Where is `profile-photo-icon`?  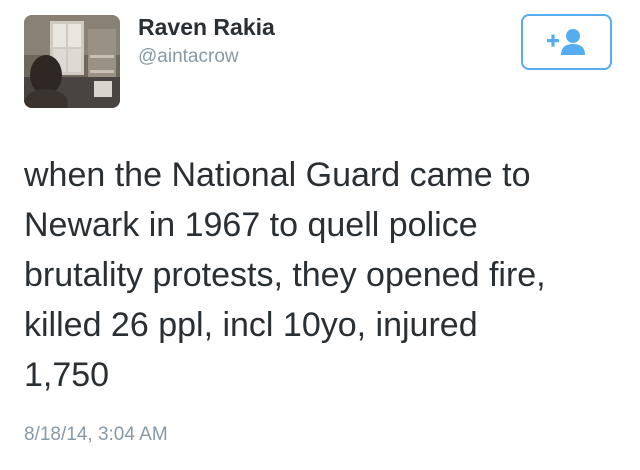 profile-photo-icon is located at coordinates (72, 61).